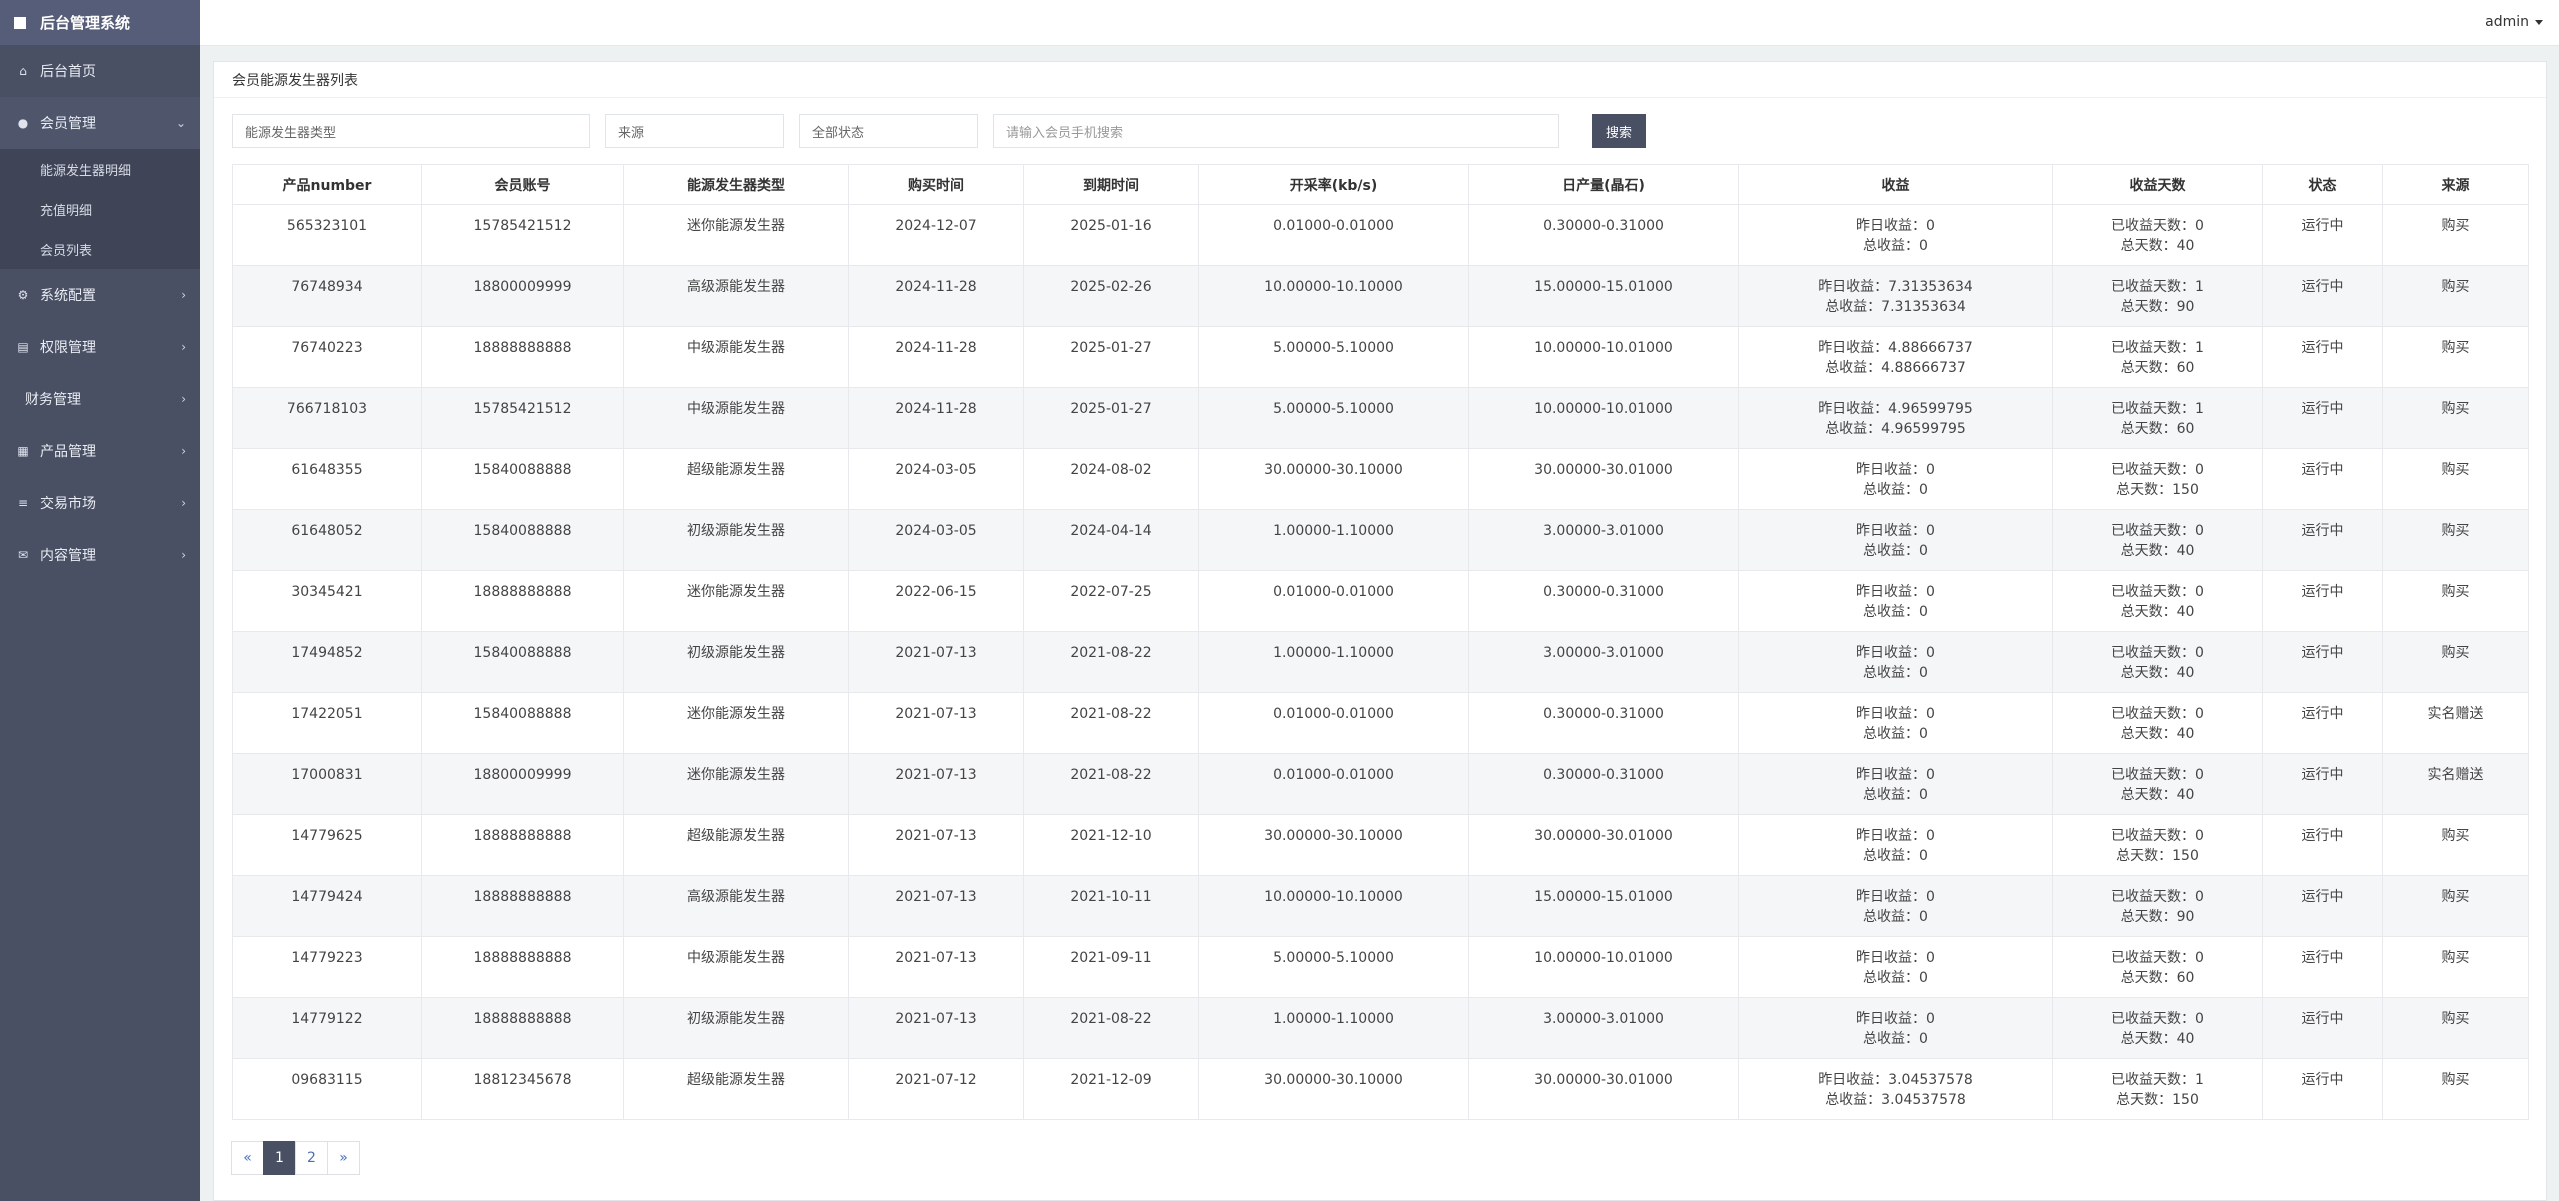 This screenshot has height=1201, width=2559. Describe the element at coordinates (936, 967) in the screenshot. I see `cell-purchase-time: 2021-07-13` at that location.